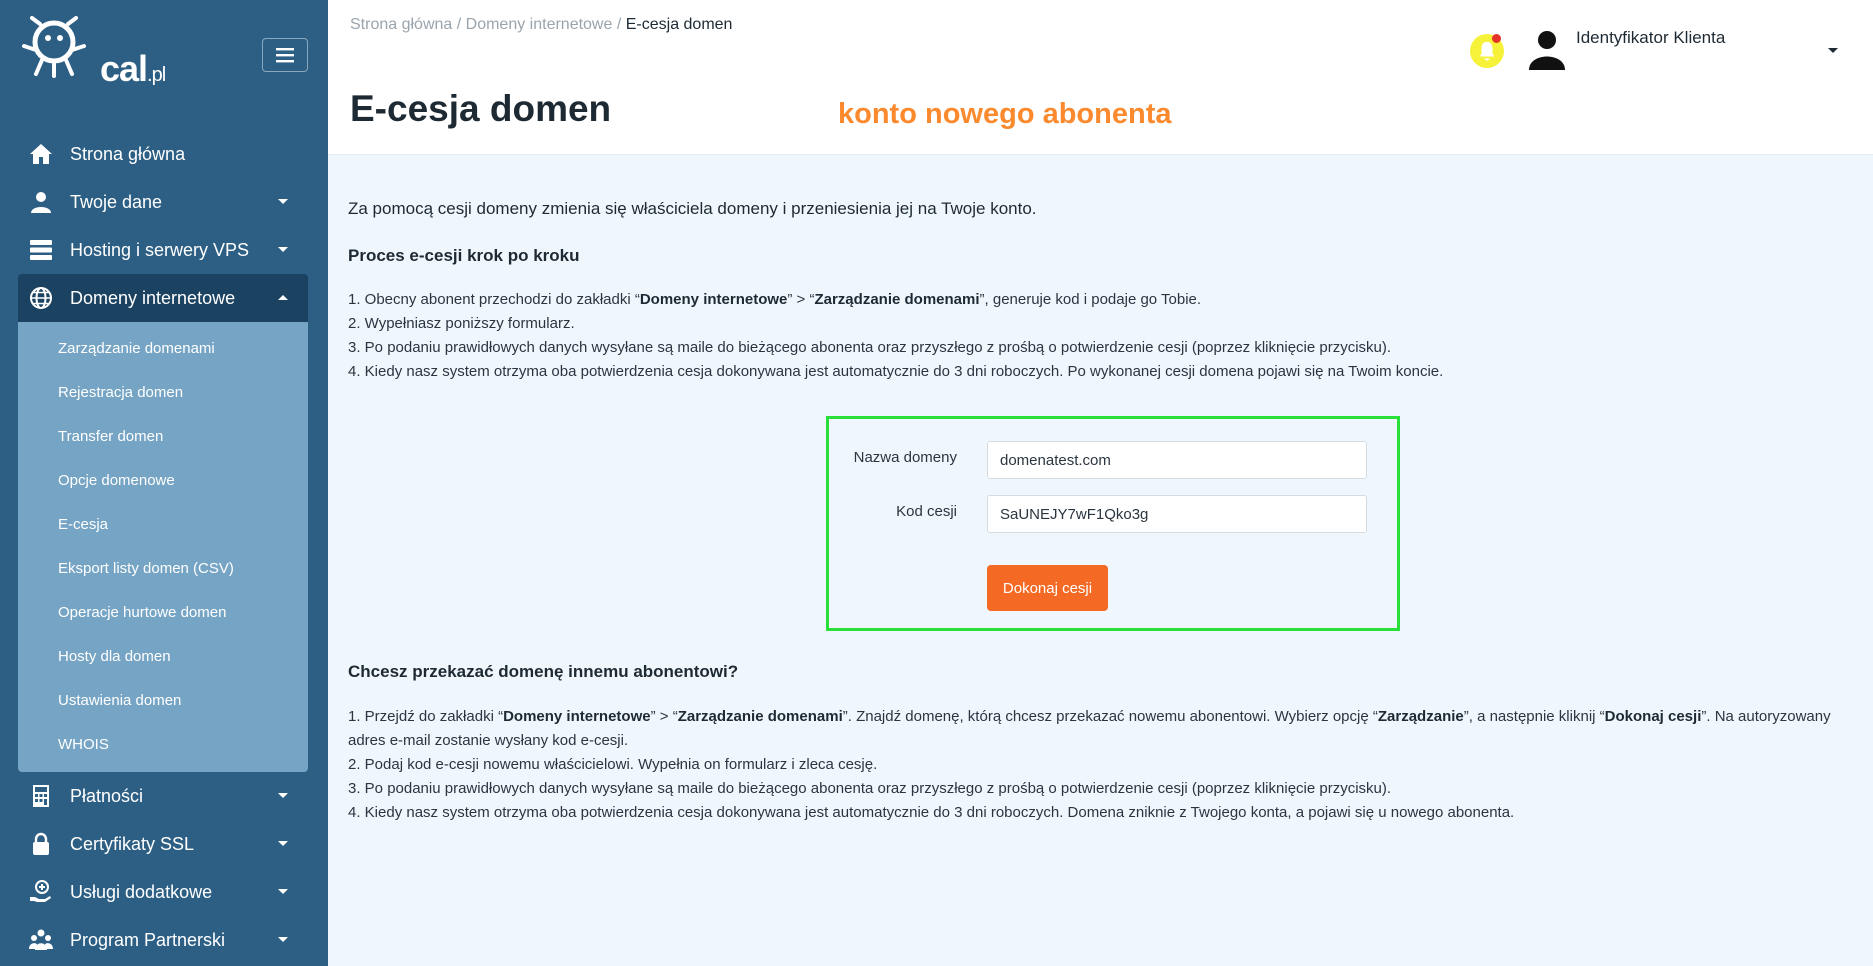 Image resolution: width=1873 pixels, height=966 pixels. I want to click on cession-code-input, so click(1177, 514).